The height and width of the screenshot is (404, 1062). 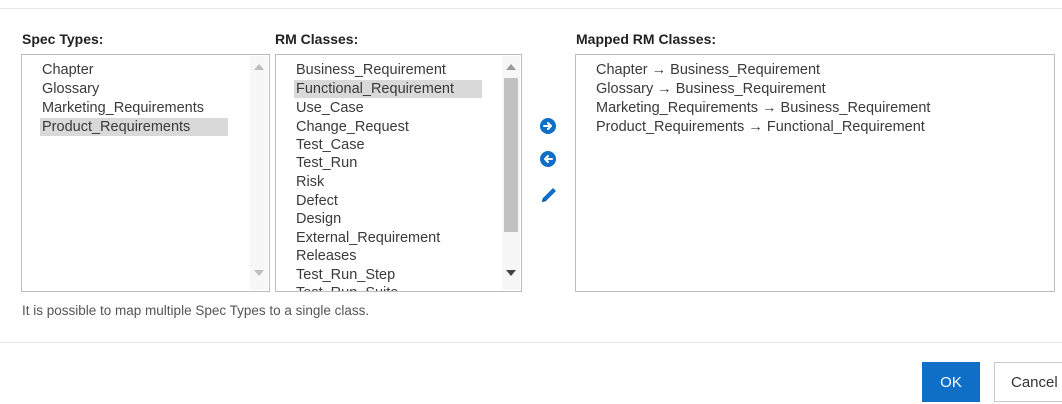 I want to click on list-item: Business_Requirement, so click(x=371, y=70).